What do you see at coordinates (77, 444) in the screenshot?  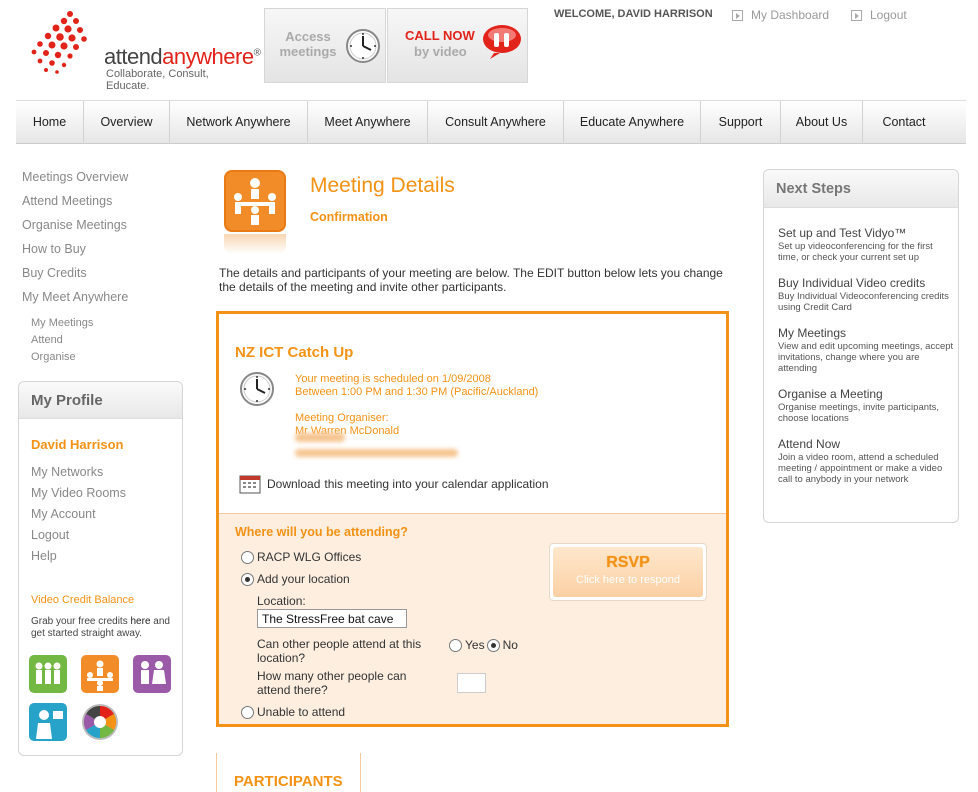 I see `profile-name: David Harrison` at bounding box center [77, 444].